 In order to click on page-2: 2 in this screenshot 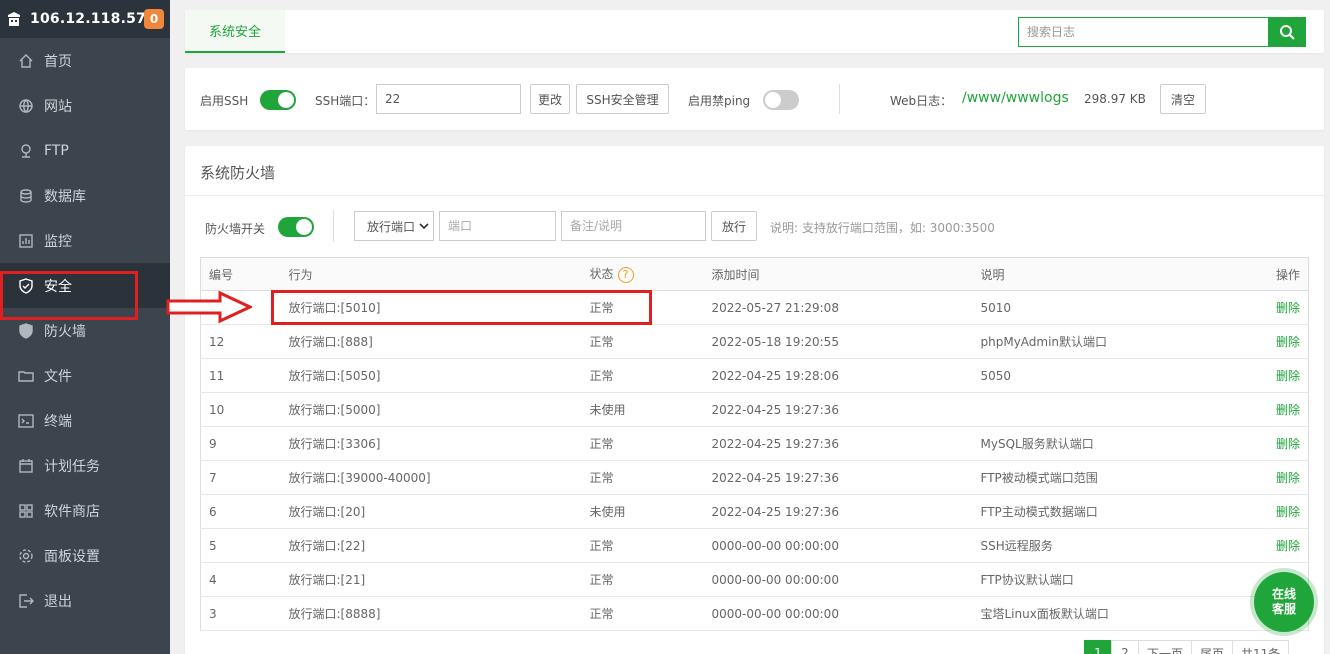, I will do `click(1125, 647)`.